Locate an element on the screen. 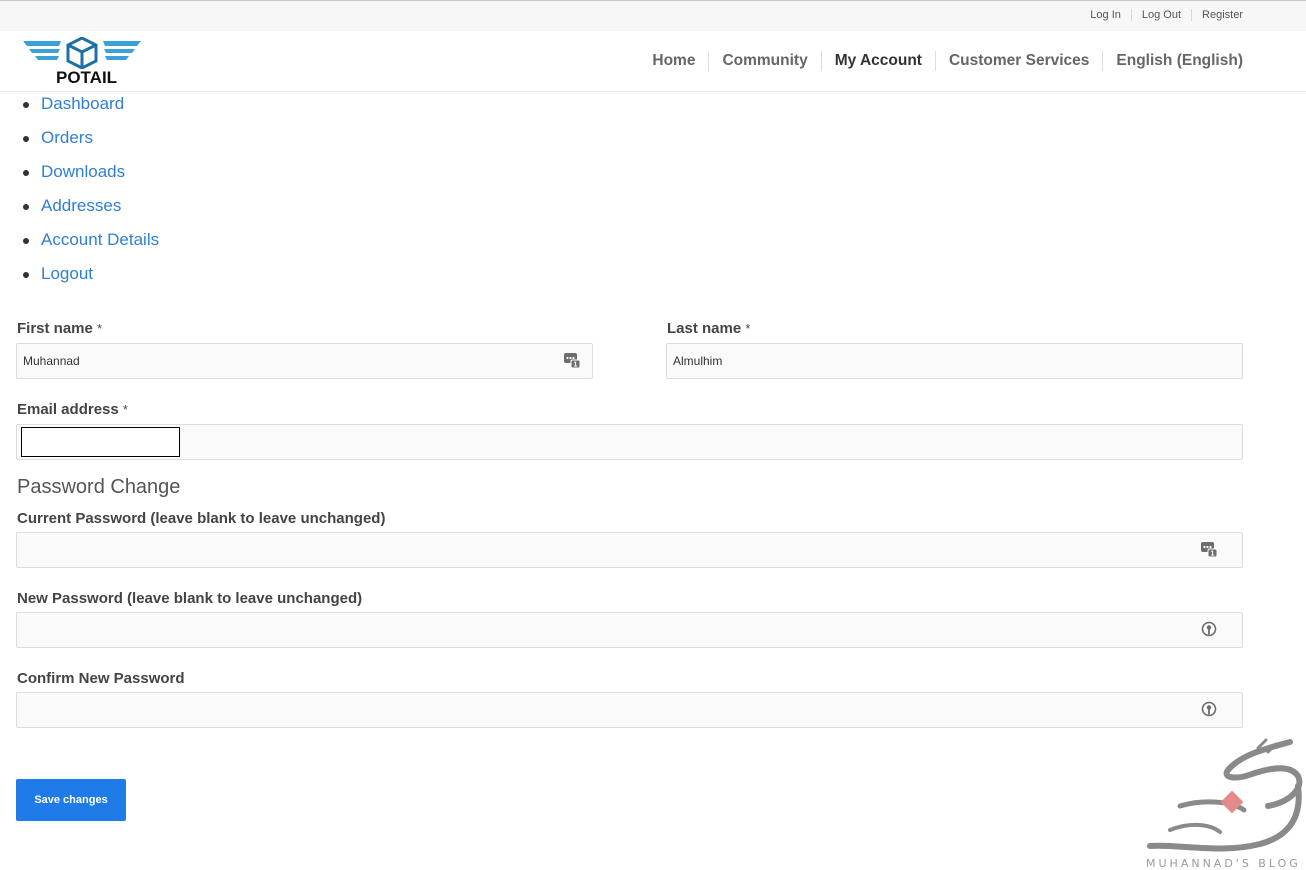 The height and width of the screenshot is (870, 1306). new-password-input is located at coordinates (629, 630).